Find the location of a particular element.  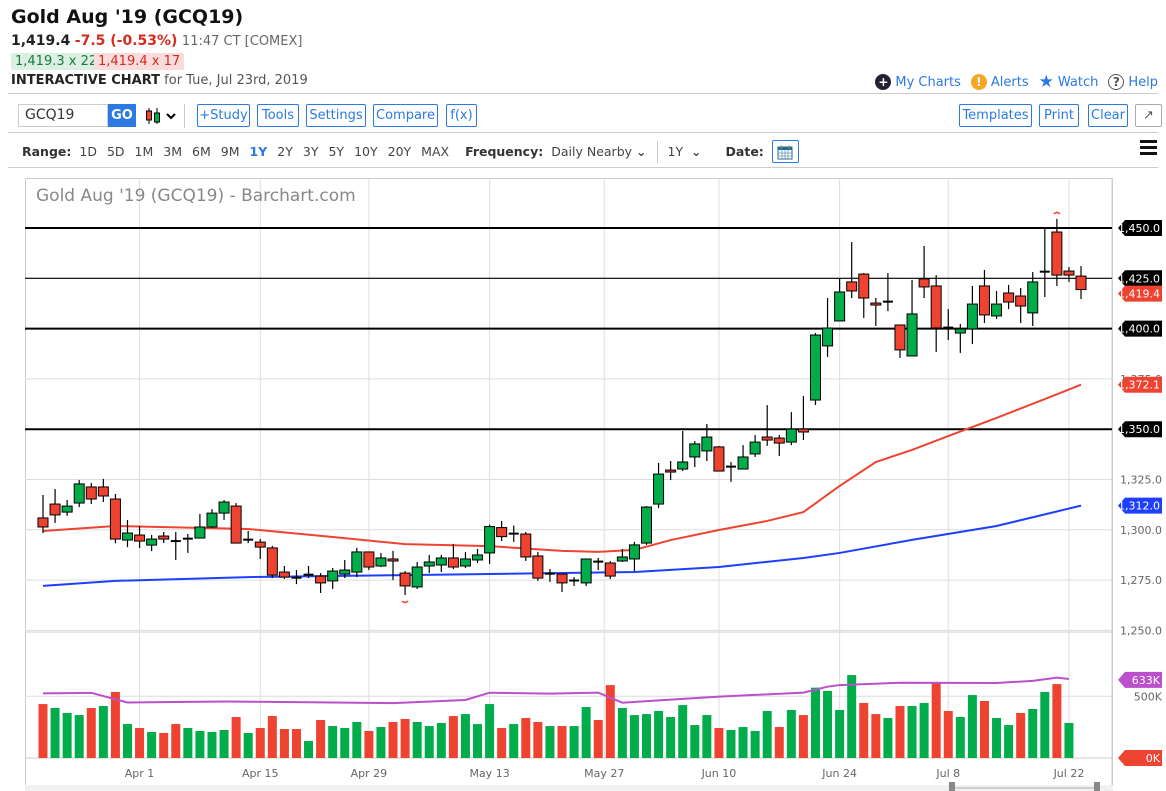

scroll-handle-left is located at coordinates (952, 786).